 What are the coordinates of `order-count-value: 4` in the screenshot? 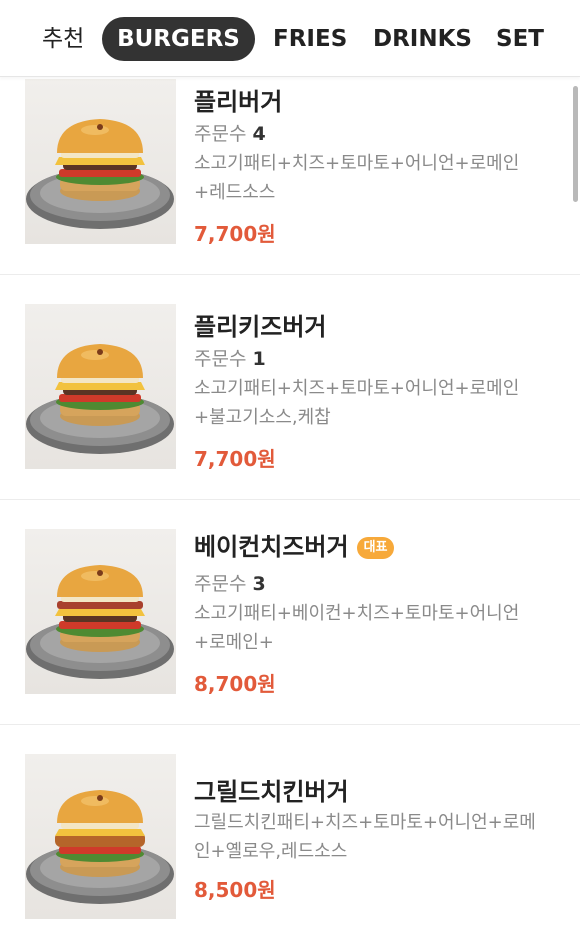 It's located at (259, 134).